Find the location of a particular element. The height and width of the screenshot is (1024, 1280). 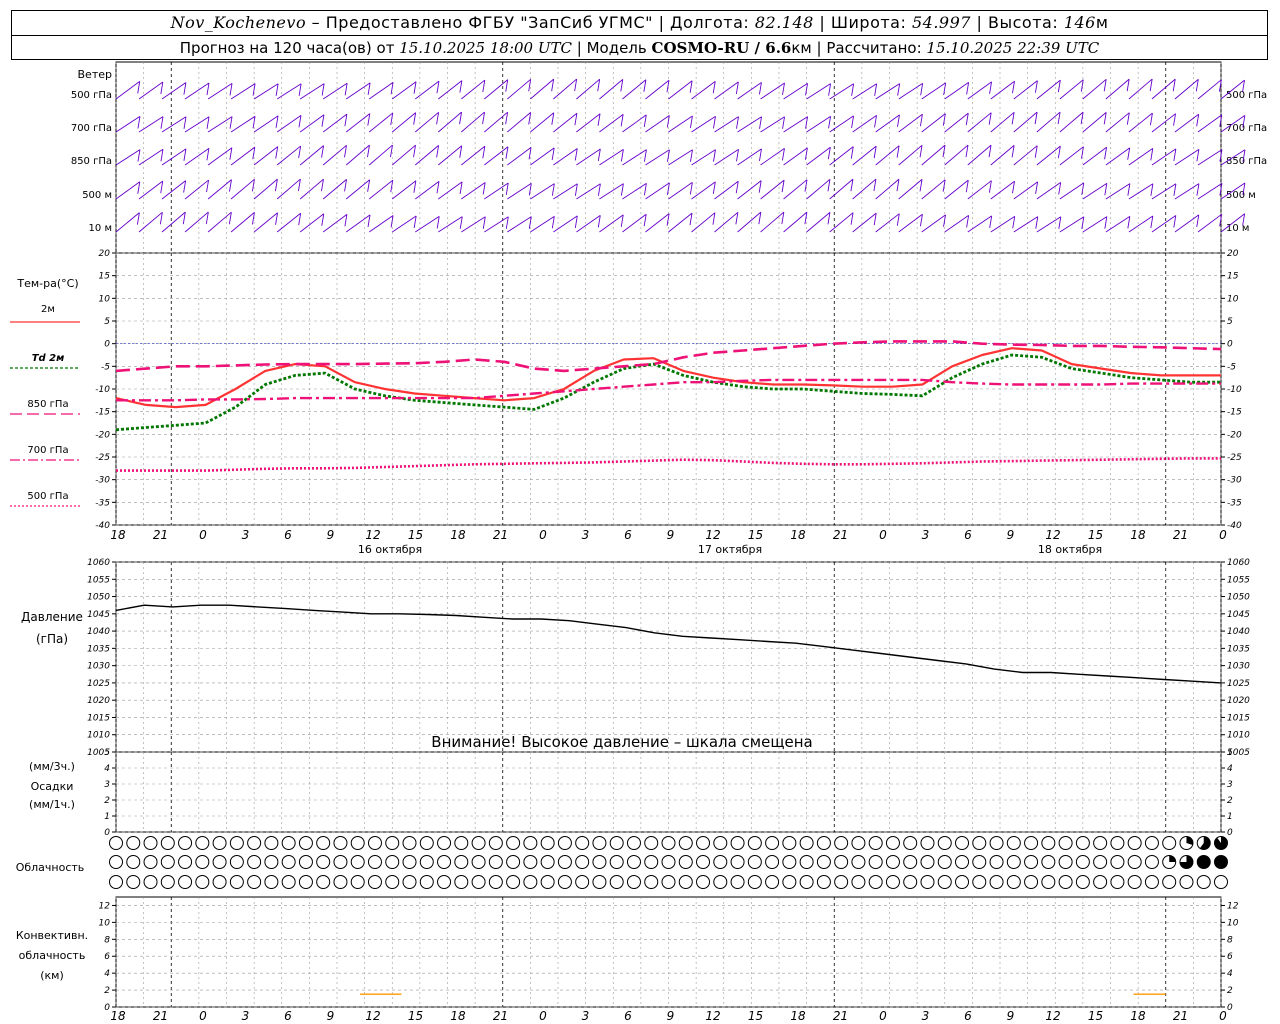

temp-ytick-left: 20 is located at coordinates (105, 254).